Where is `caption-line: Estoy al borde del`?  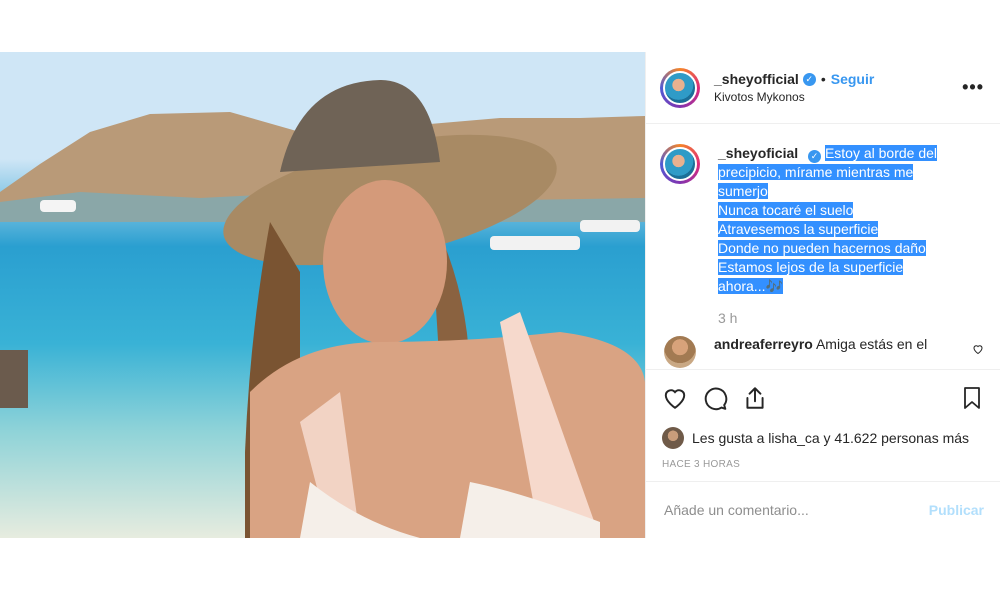 caption-line: Estoy al borde del is located at coordinates (881, 153).